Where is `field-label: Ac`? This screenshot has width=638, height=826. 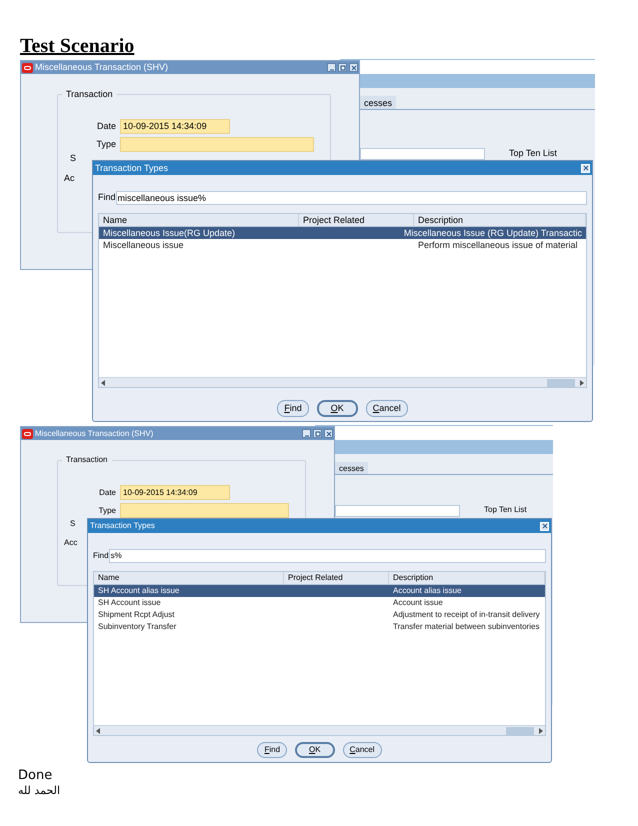
field-label: Ac is located at coordinates (69, 178).